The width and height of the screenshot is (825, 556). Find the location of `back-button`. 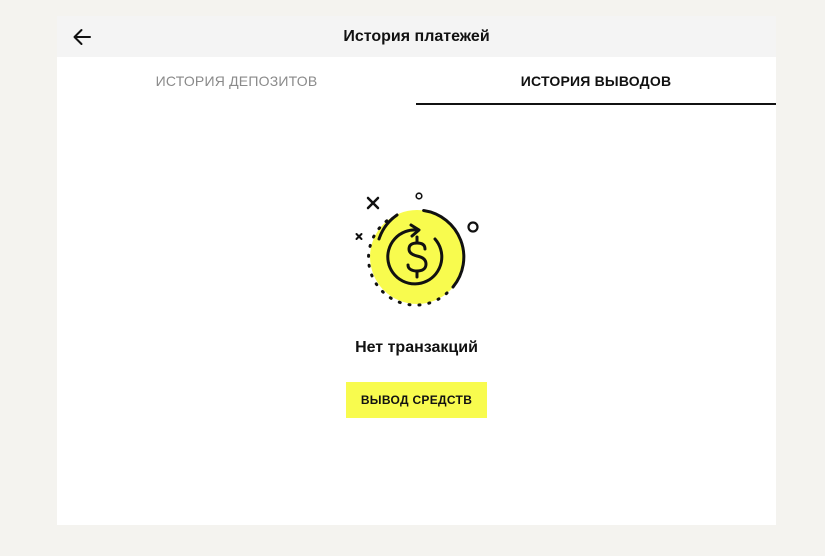

back-button is located at coordinates (82, 37).